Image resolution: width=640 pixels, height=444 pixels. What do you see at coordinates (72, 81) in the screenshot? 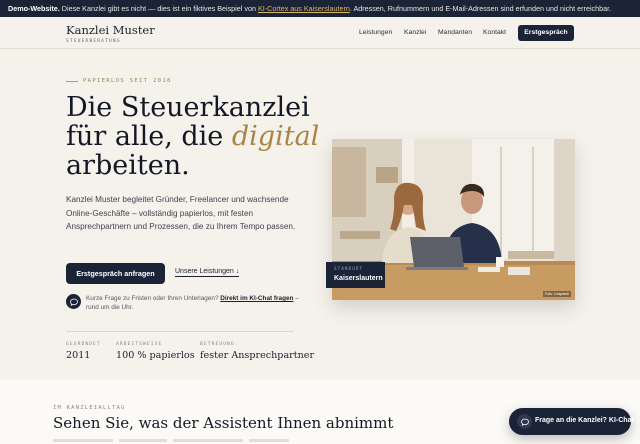
I see `eyebrow-rule` at bounding box center [72, 81].